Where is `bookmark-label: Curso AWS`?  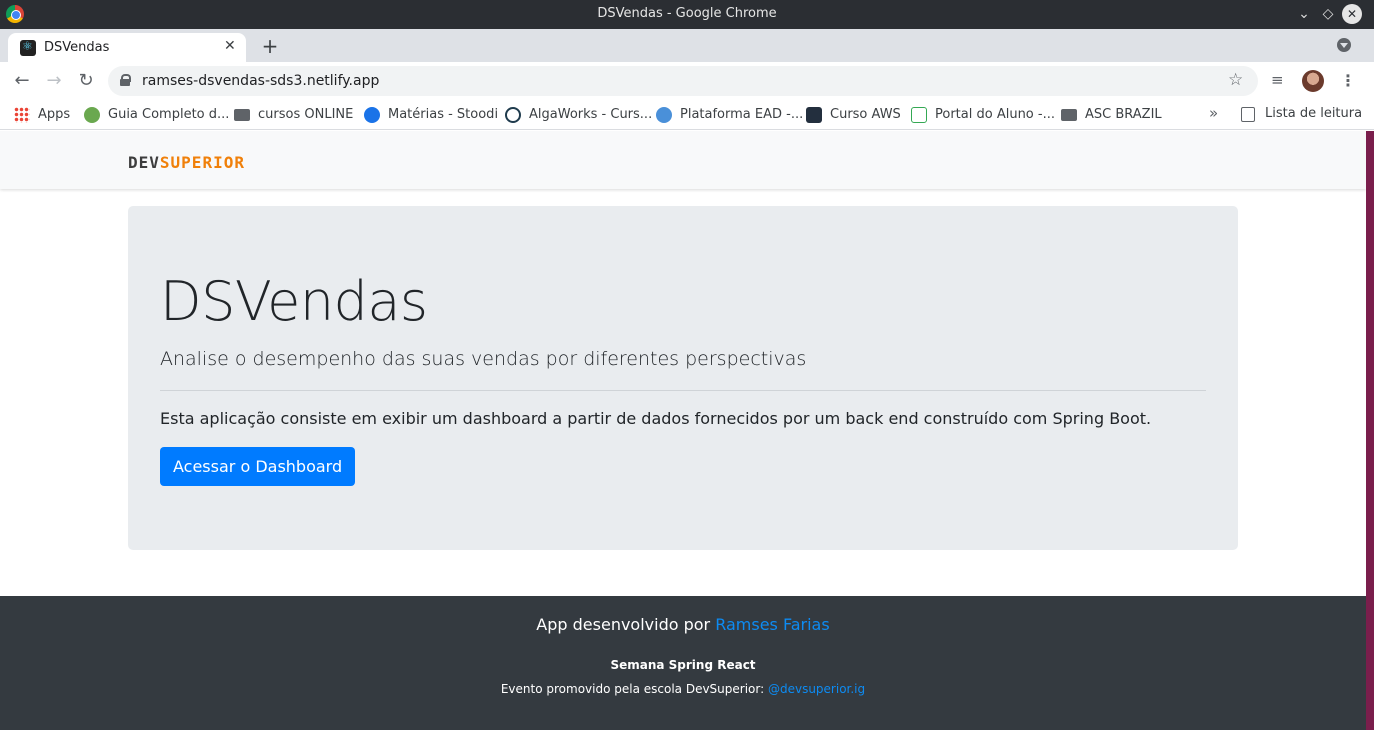 bookmark-label: Curso AWS is located at coordinates (865, 114).